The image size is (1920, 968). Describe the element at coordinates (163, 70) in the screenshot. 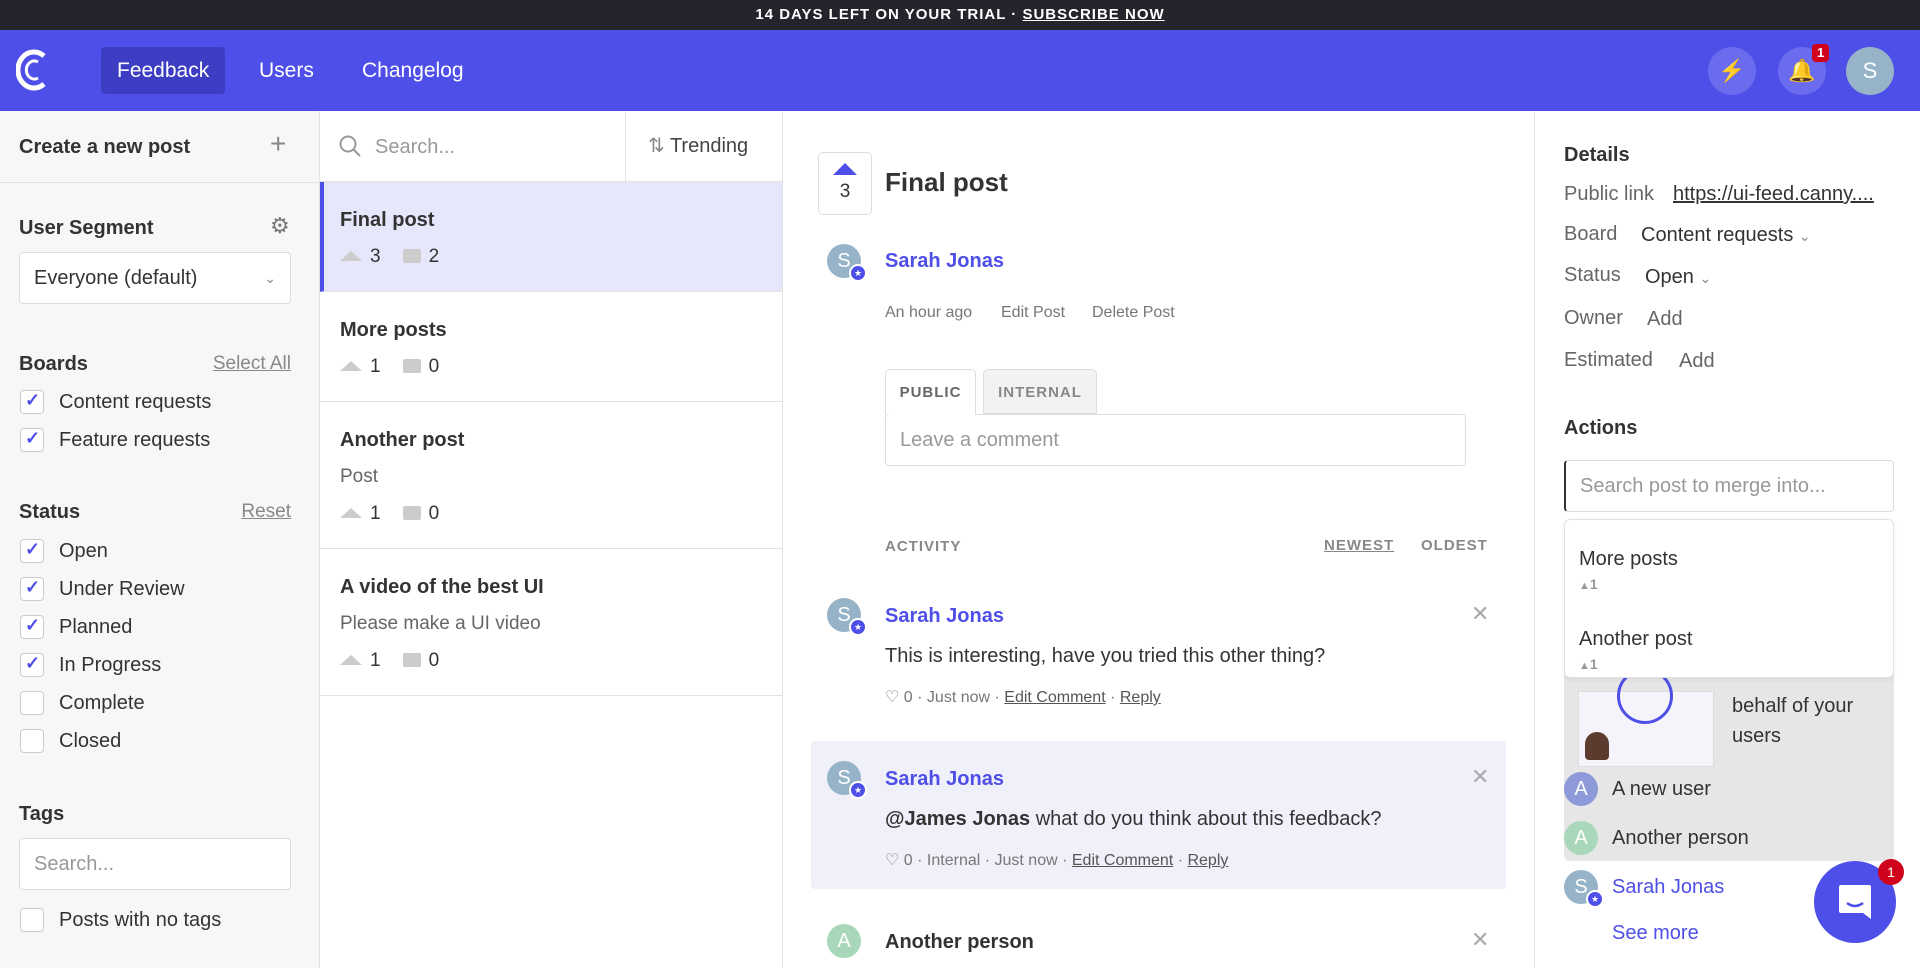

I see `nav-feedback: Feedback` at that location.